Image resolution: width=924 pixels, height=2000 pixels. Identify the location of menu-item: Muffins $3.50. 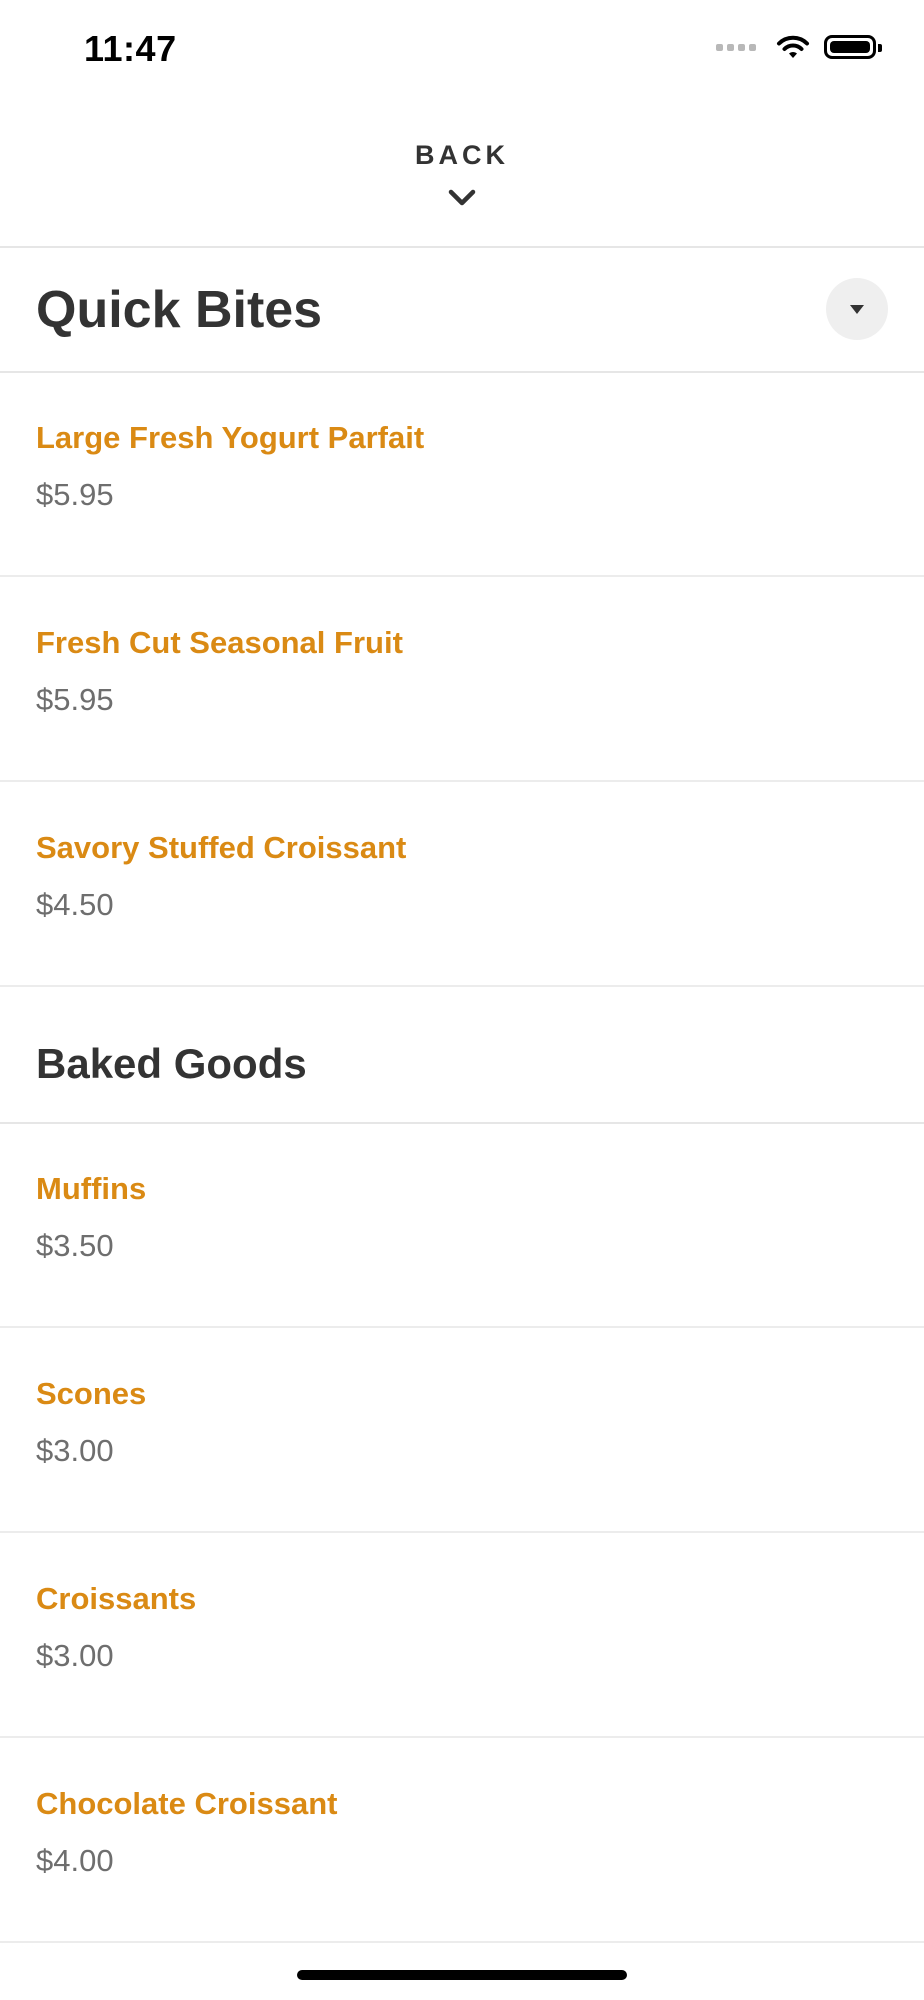
(462, 1226).